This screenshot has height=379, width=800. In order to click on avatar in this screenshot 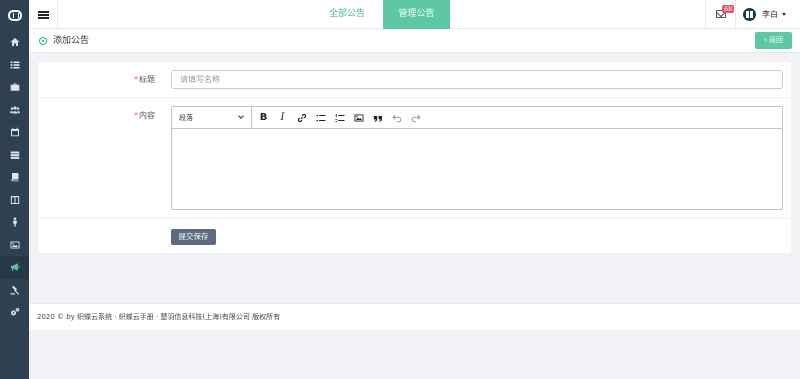, I will do `click(749, 14)`.